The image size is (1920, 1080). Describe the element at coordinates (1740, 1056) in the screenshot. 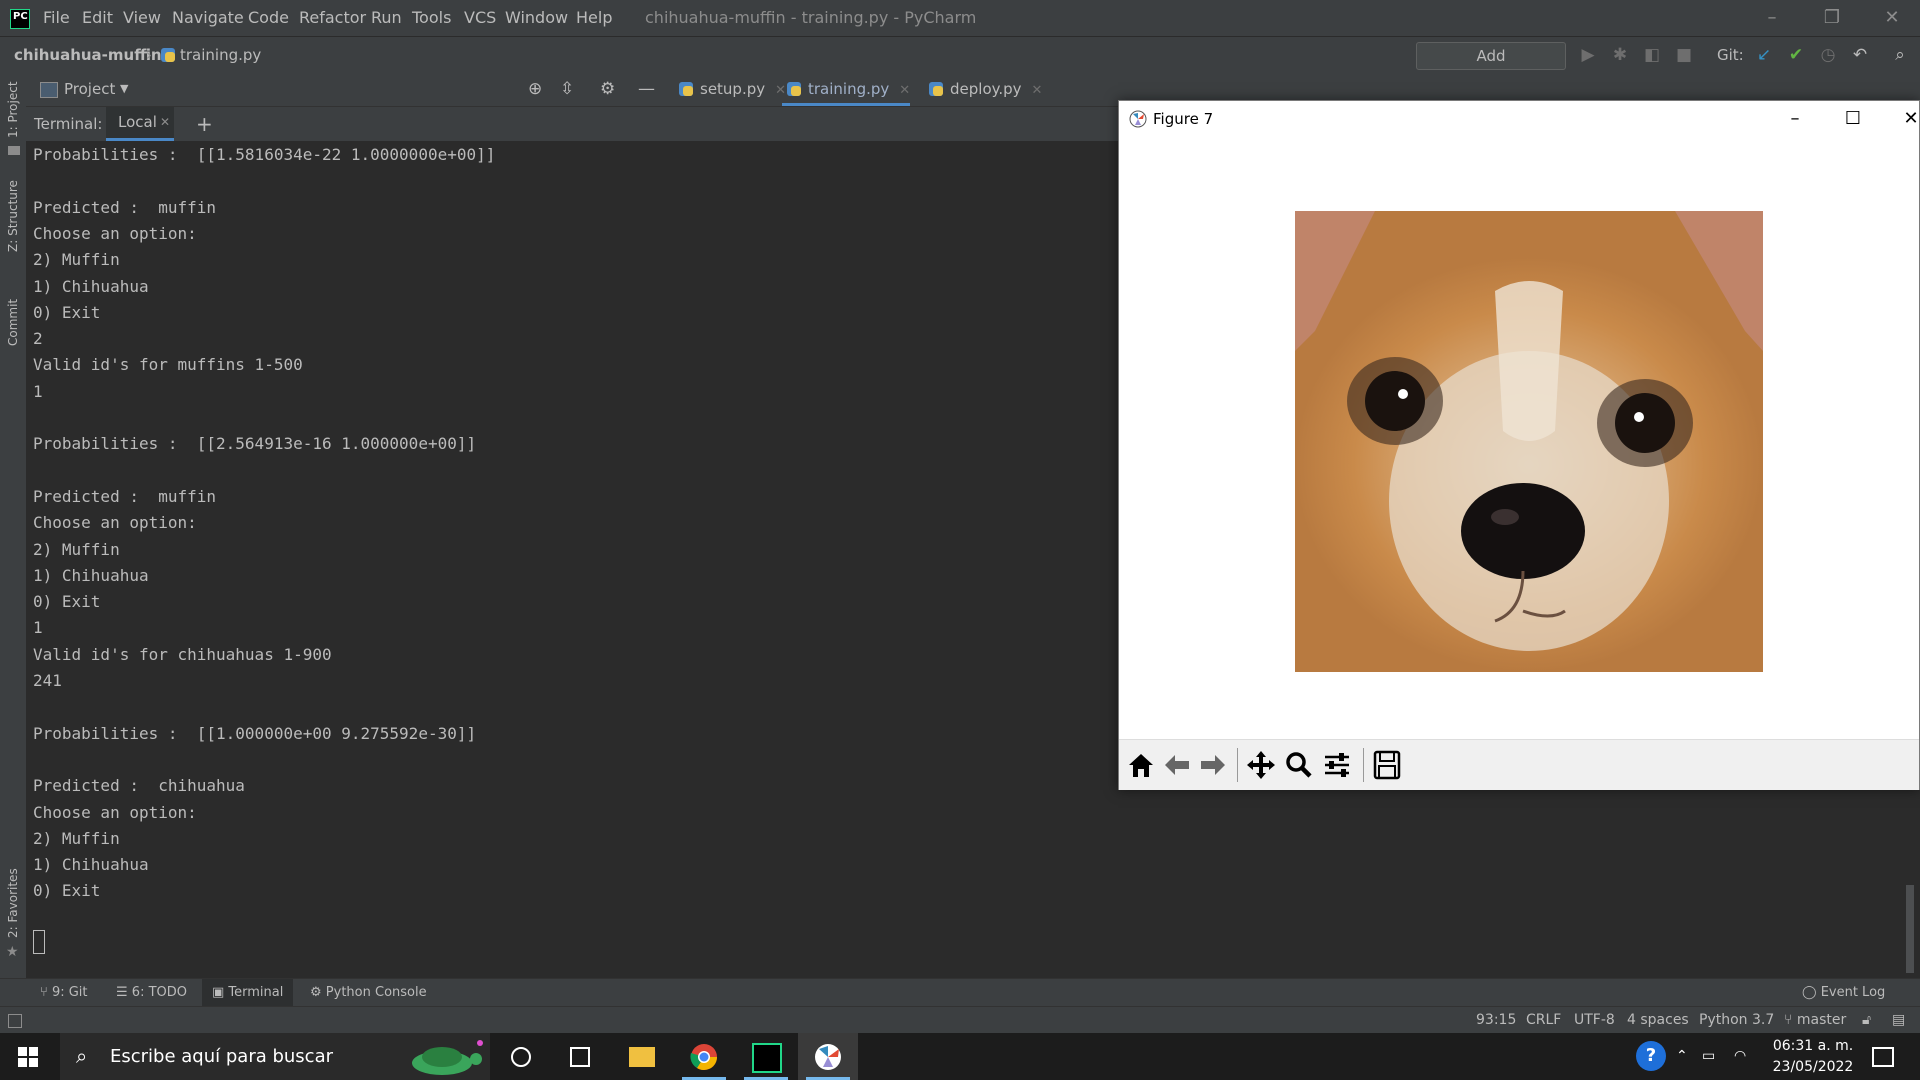

I see `wifi-icon: ◠` at that location.